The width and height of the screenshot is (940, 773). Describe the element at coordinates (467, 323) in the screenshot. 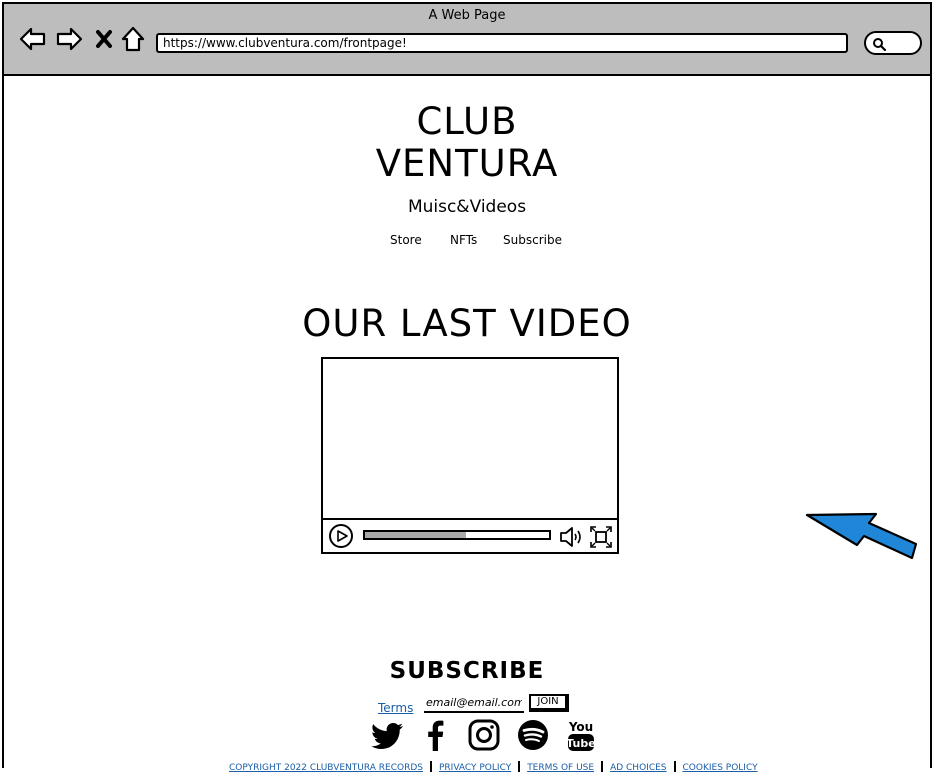

I see `section-title: OUR LAST VIDEO` at that location.